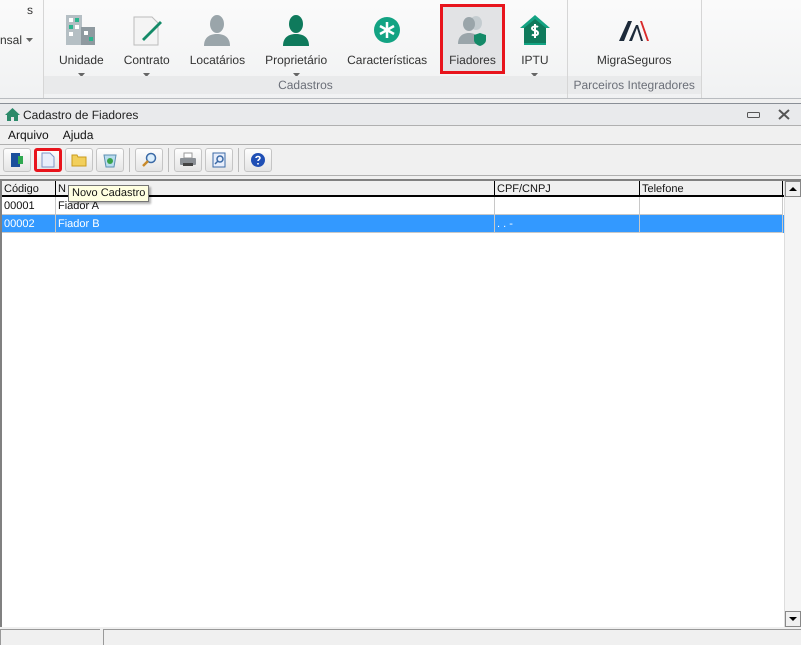  I want to click on table-cell: Fiador B, so click(275, 224).